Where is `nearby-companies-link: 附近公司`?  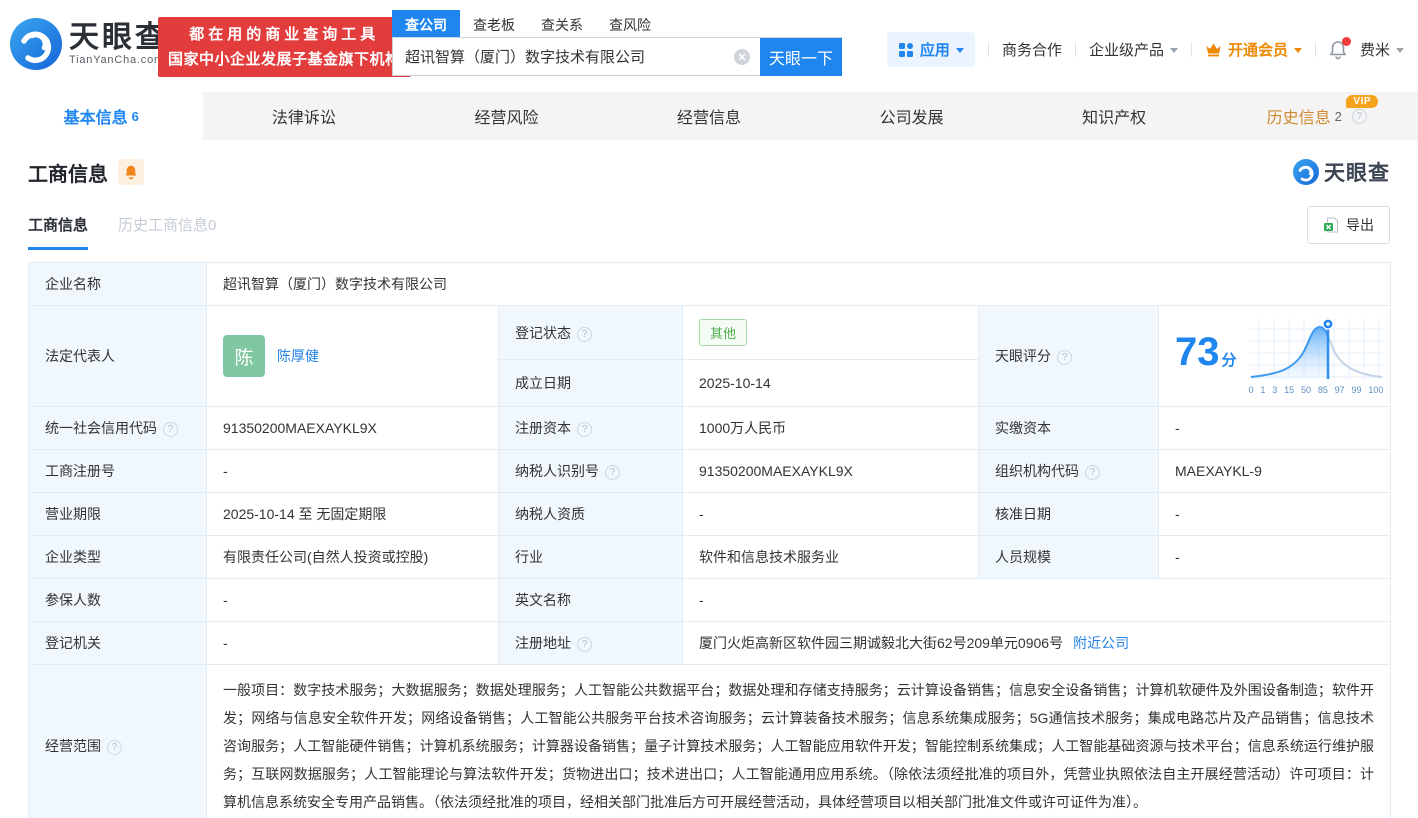 nearby-companies-link: 附近公司 is located at coordinates (1101, 643).